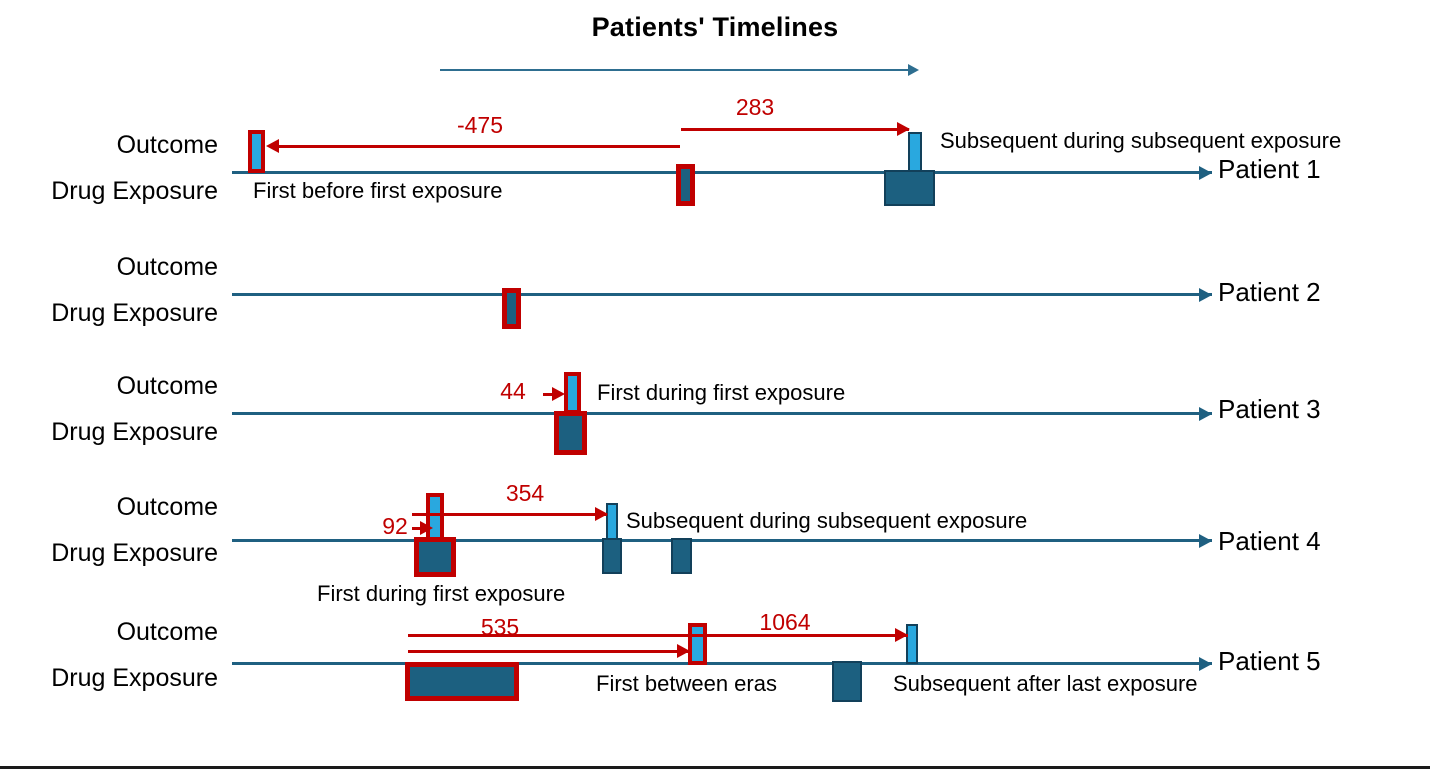  I want to click on patient-3-measure-1-value: 44, so click(513, 391).